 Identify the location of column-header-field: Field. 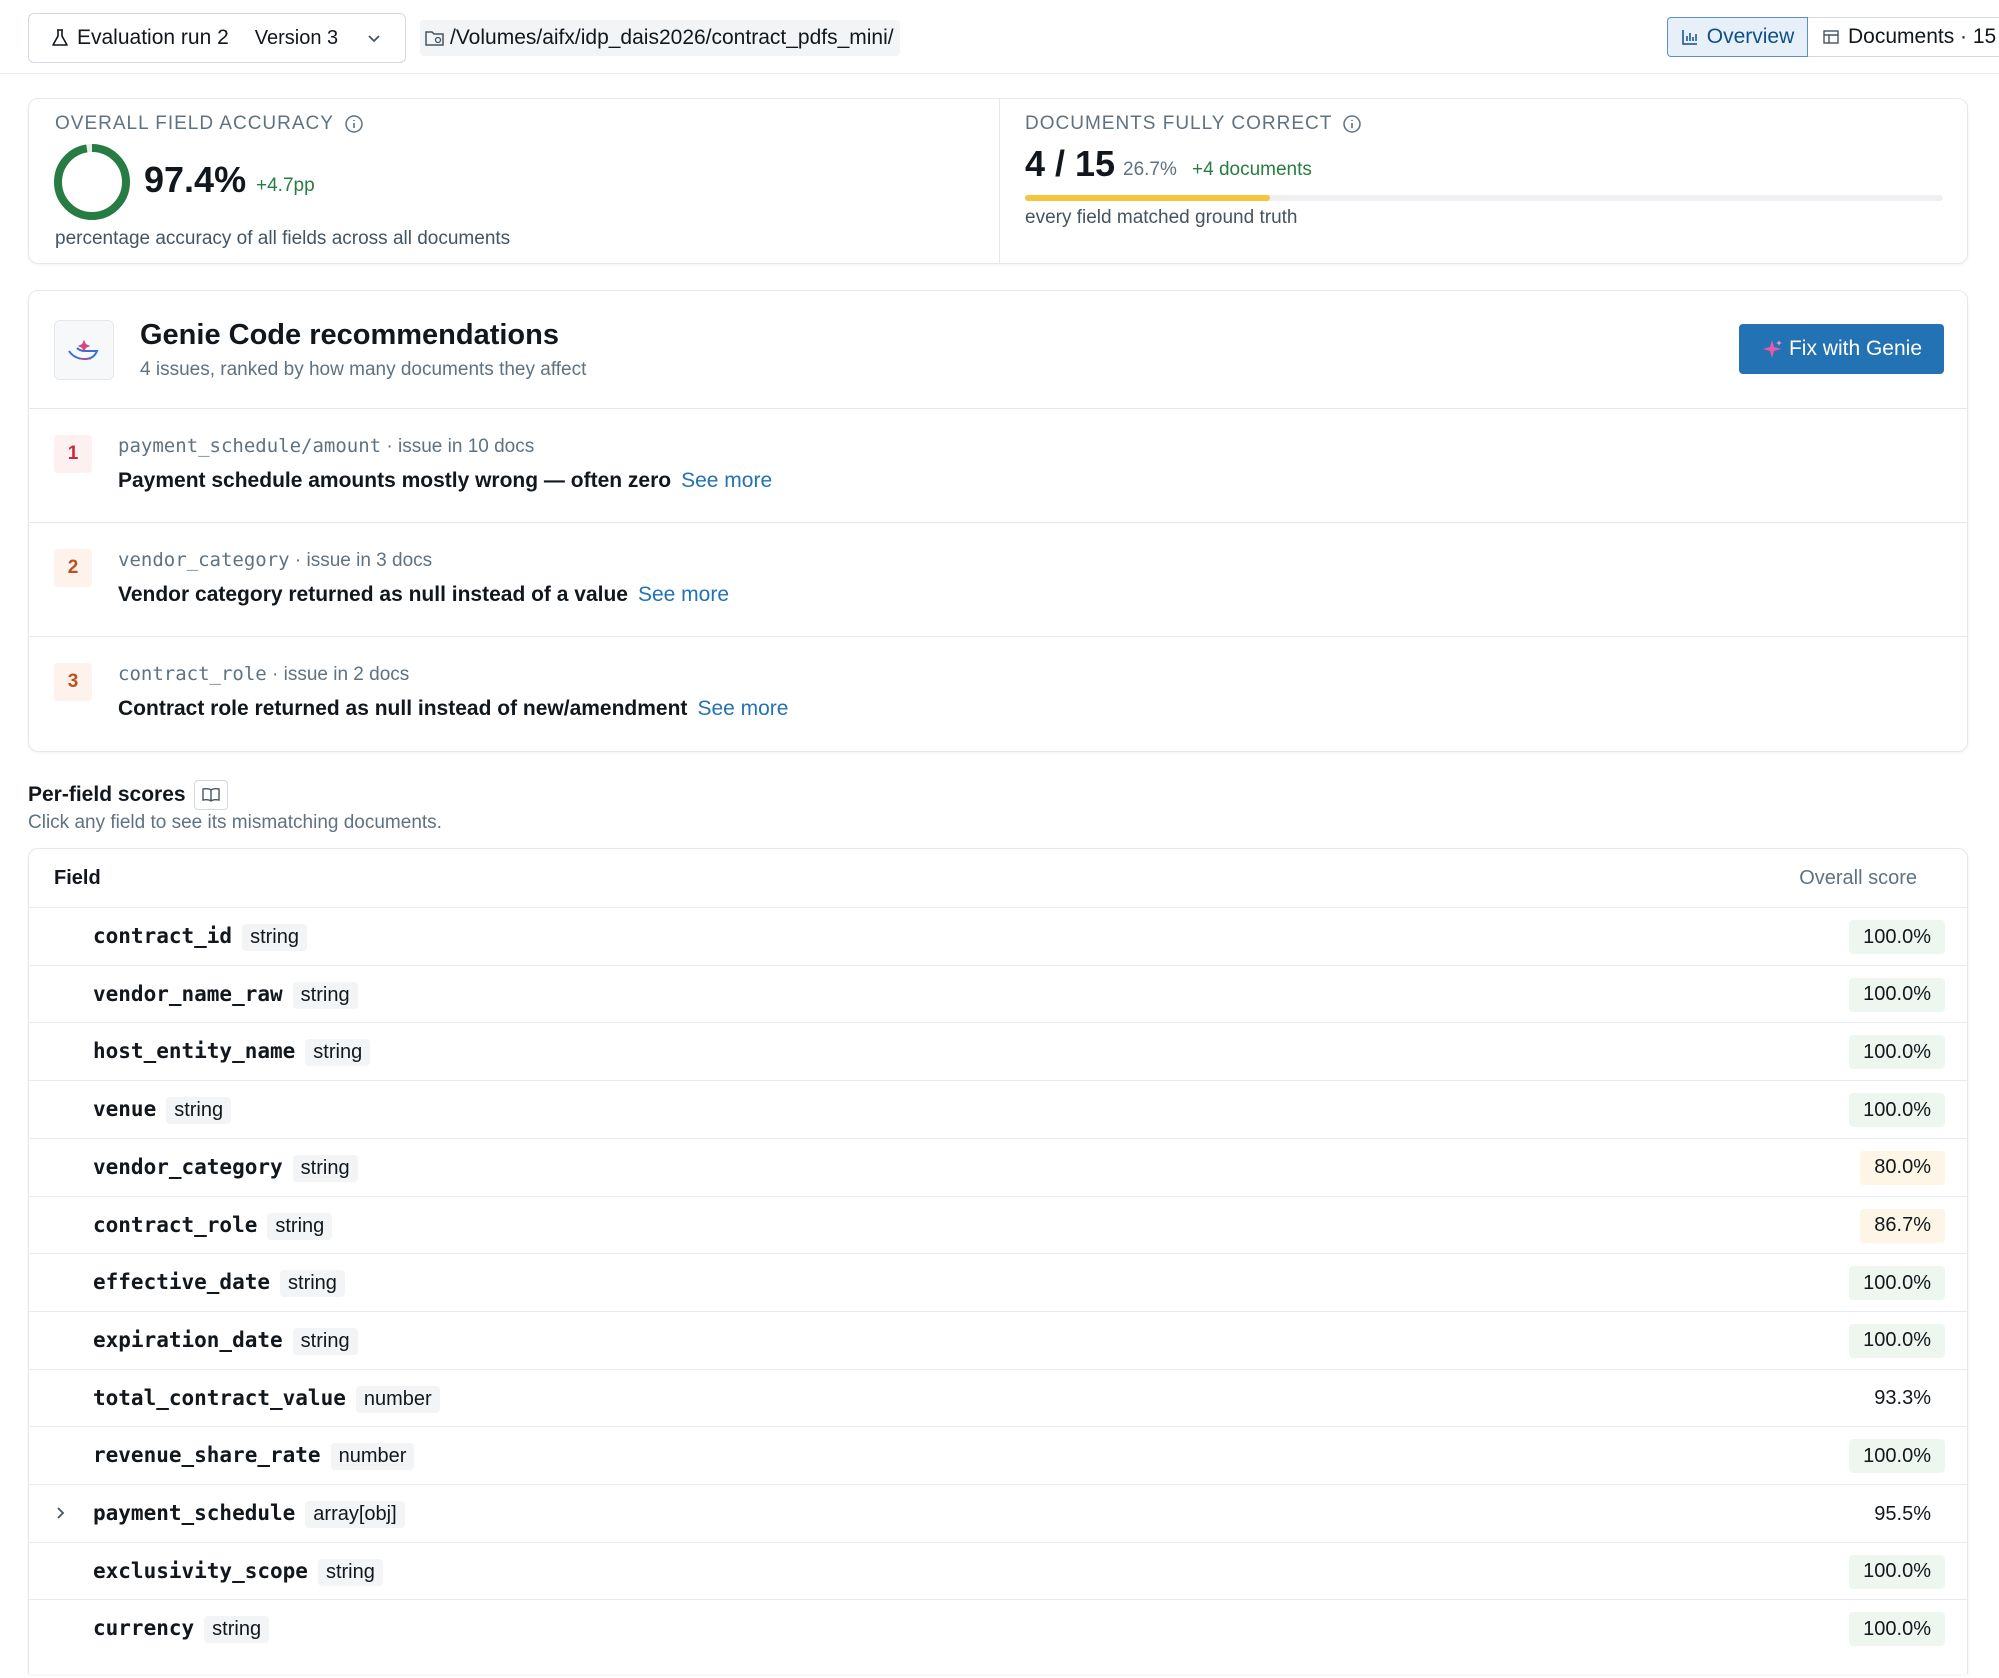
(77, 877).